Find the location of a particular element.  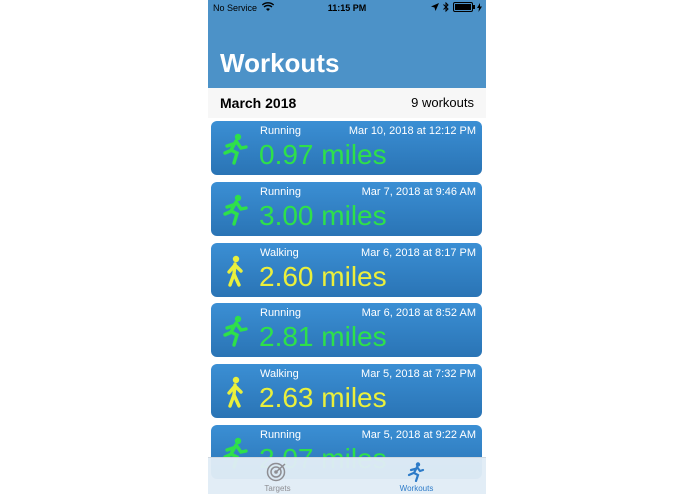

section-month: March 2018 is located at coordinates (258, 103).